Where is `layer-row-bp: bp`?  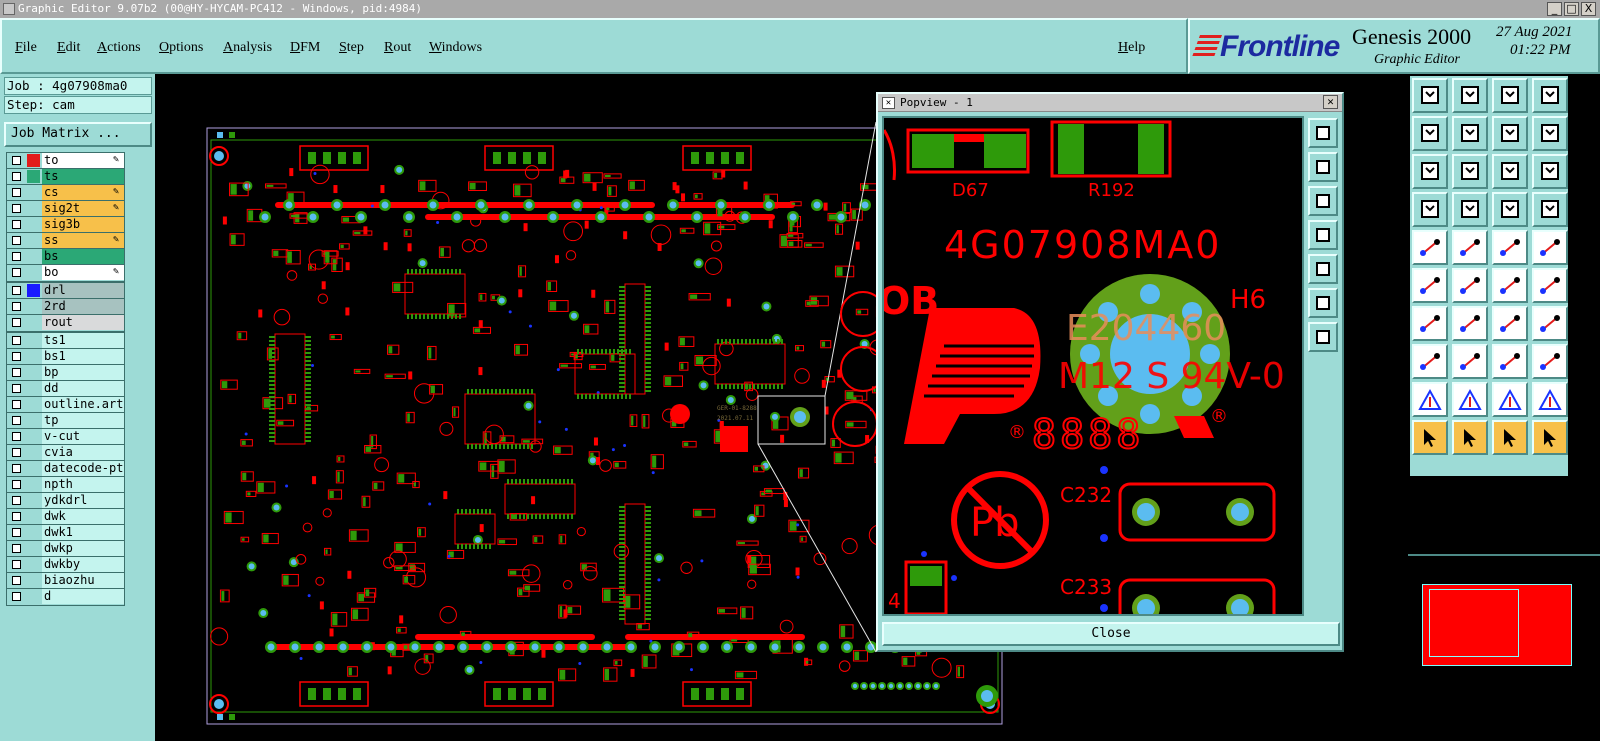 layer-row-bp: bp is located at coordinates (65, 373).